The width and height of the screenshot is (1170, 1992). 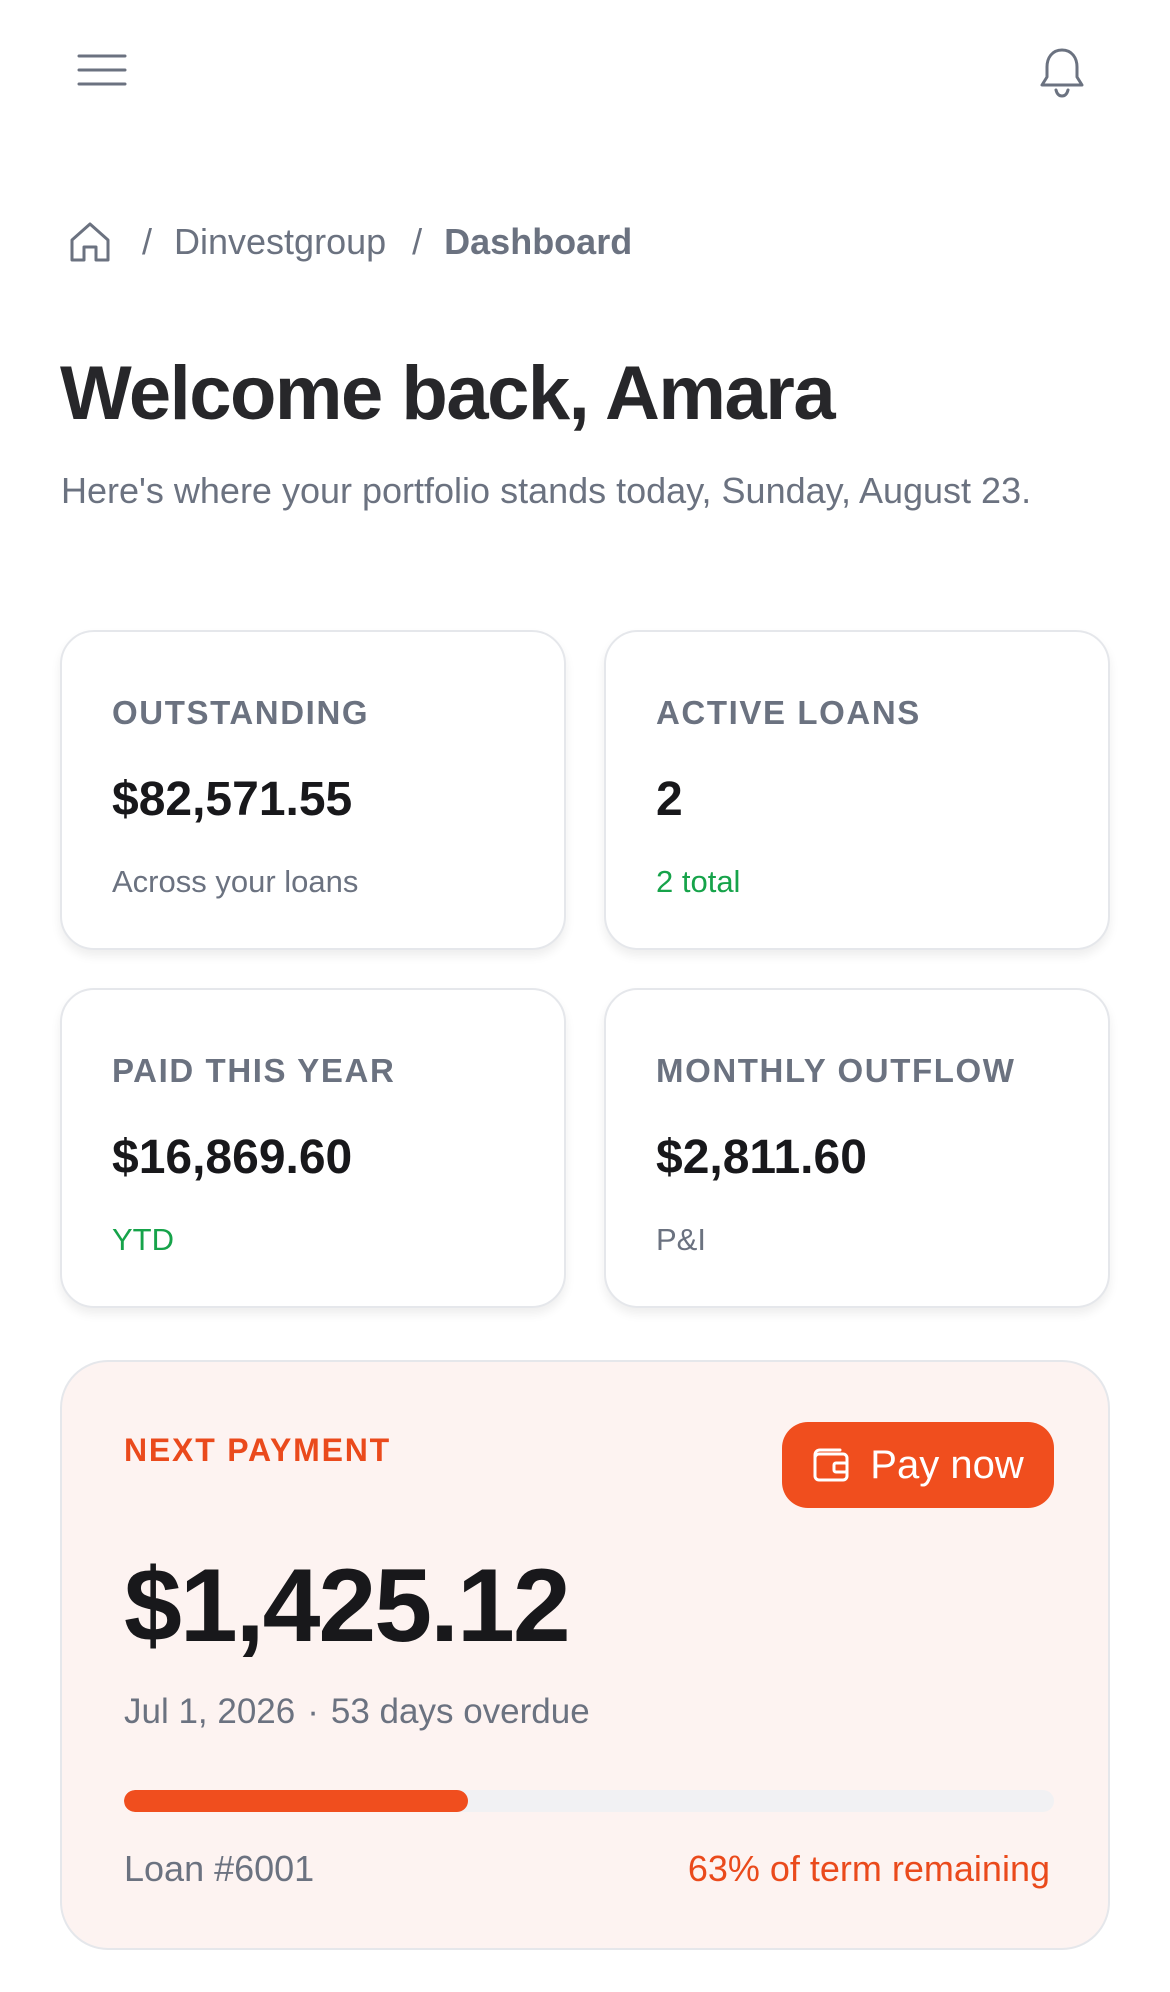 What do you see at coordinates (669, 799) in the screenshot?
I see `stat-value: 2` at bounding box center [669, 799].